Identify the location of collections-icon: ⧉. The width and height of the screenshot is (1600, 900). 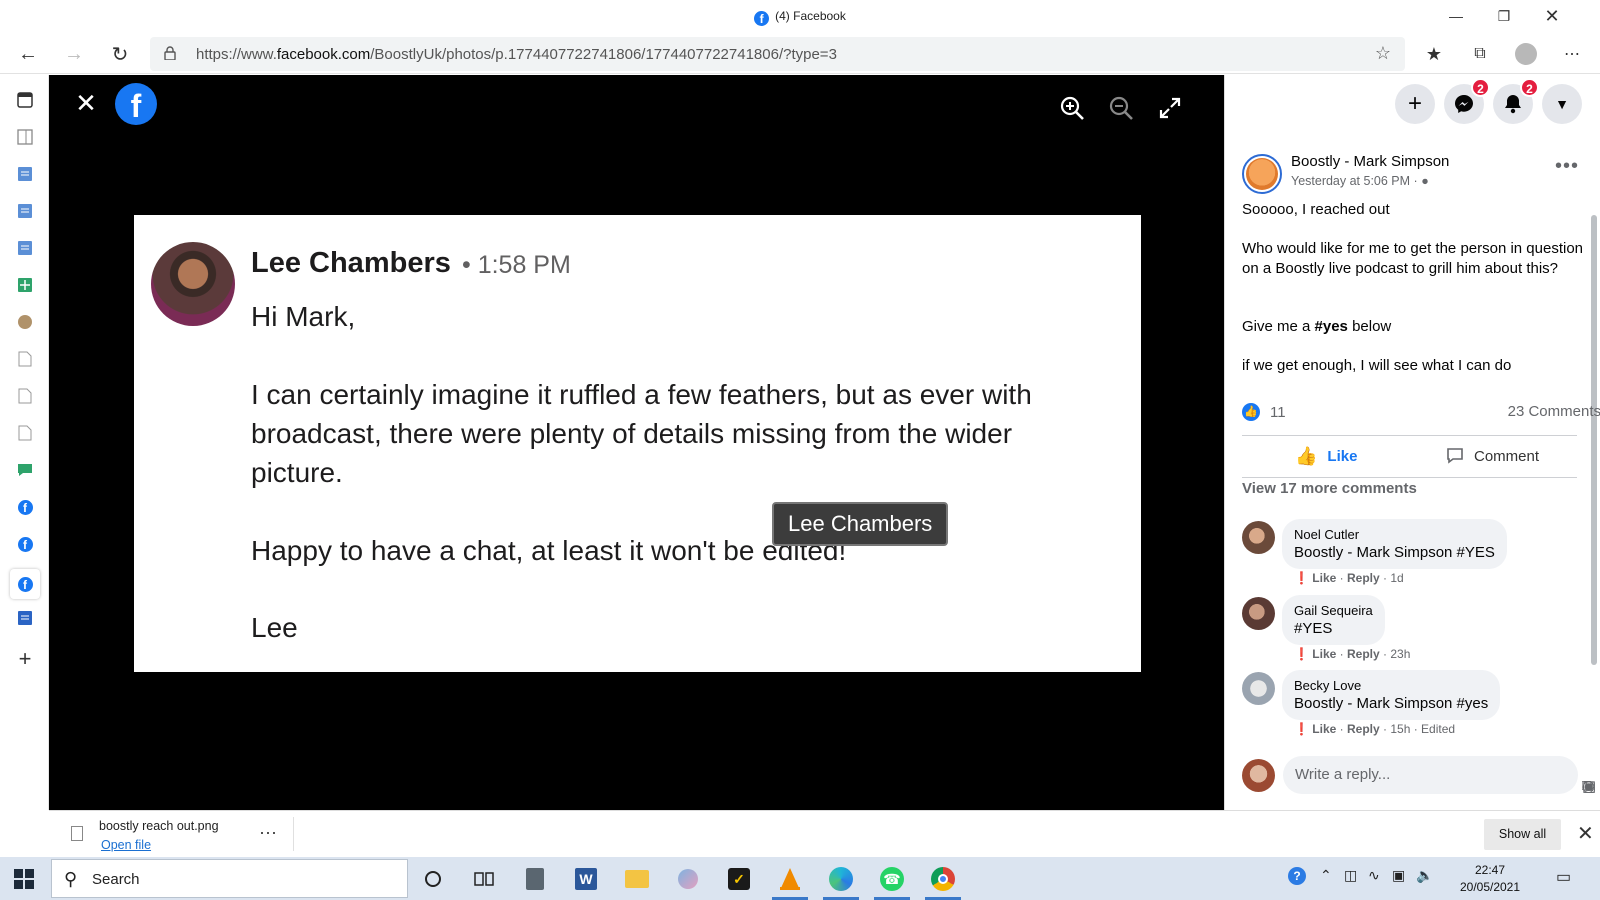
(1480, 54).